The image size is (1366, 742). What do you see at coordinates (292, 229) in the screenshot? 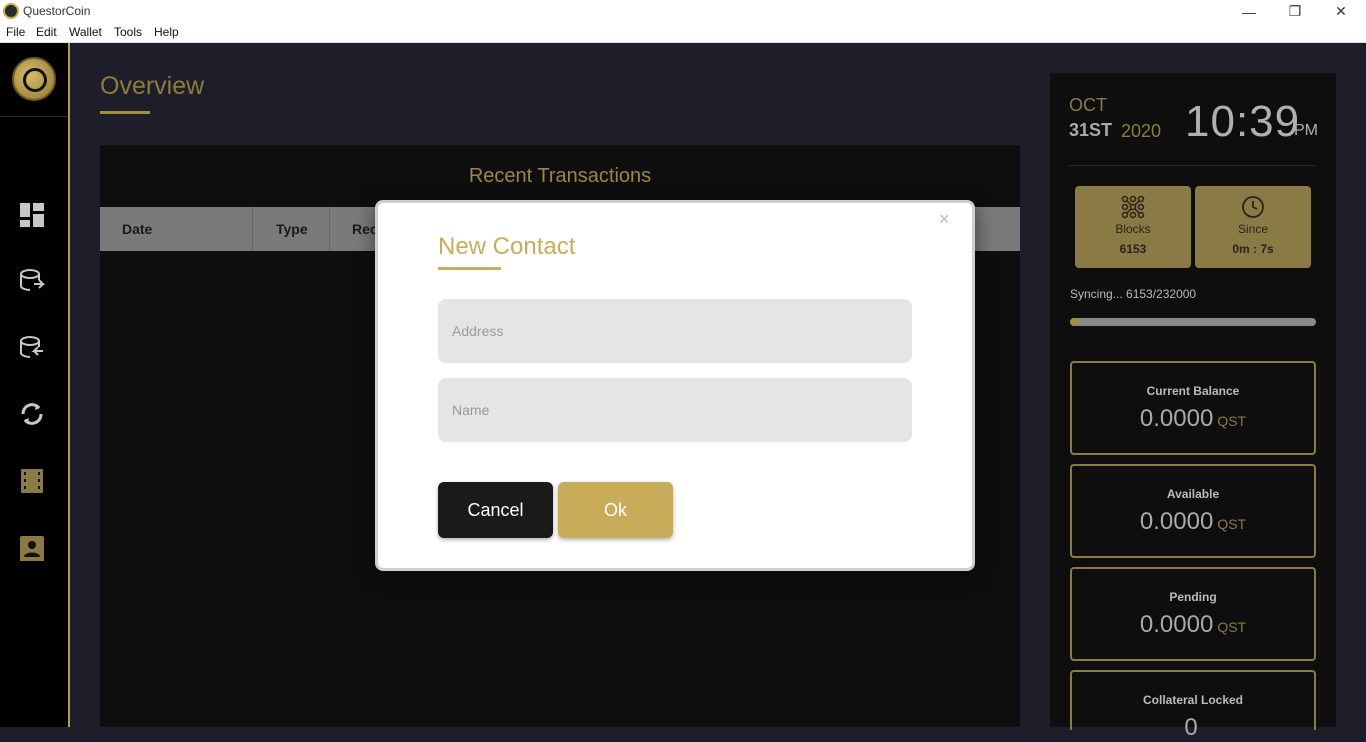
I see `column-type: Type` at bounding box center [292, 229].